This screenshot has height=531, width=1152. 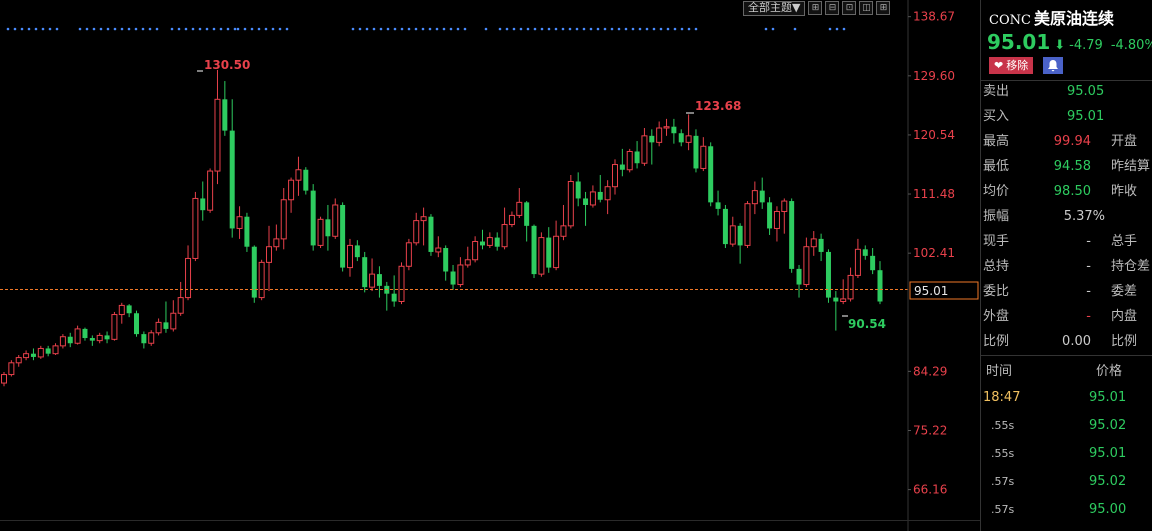 I want to click on tick-time: .57s, so click(x=1003, y=509).